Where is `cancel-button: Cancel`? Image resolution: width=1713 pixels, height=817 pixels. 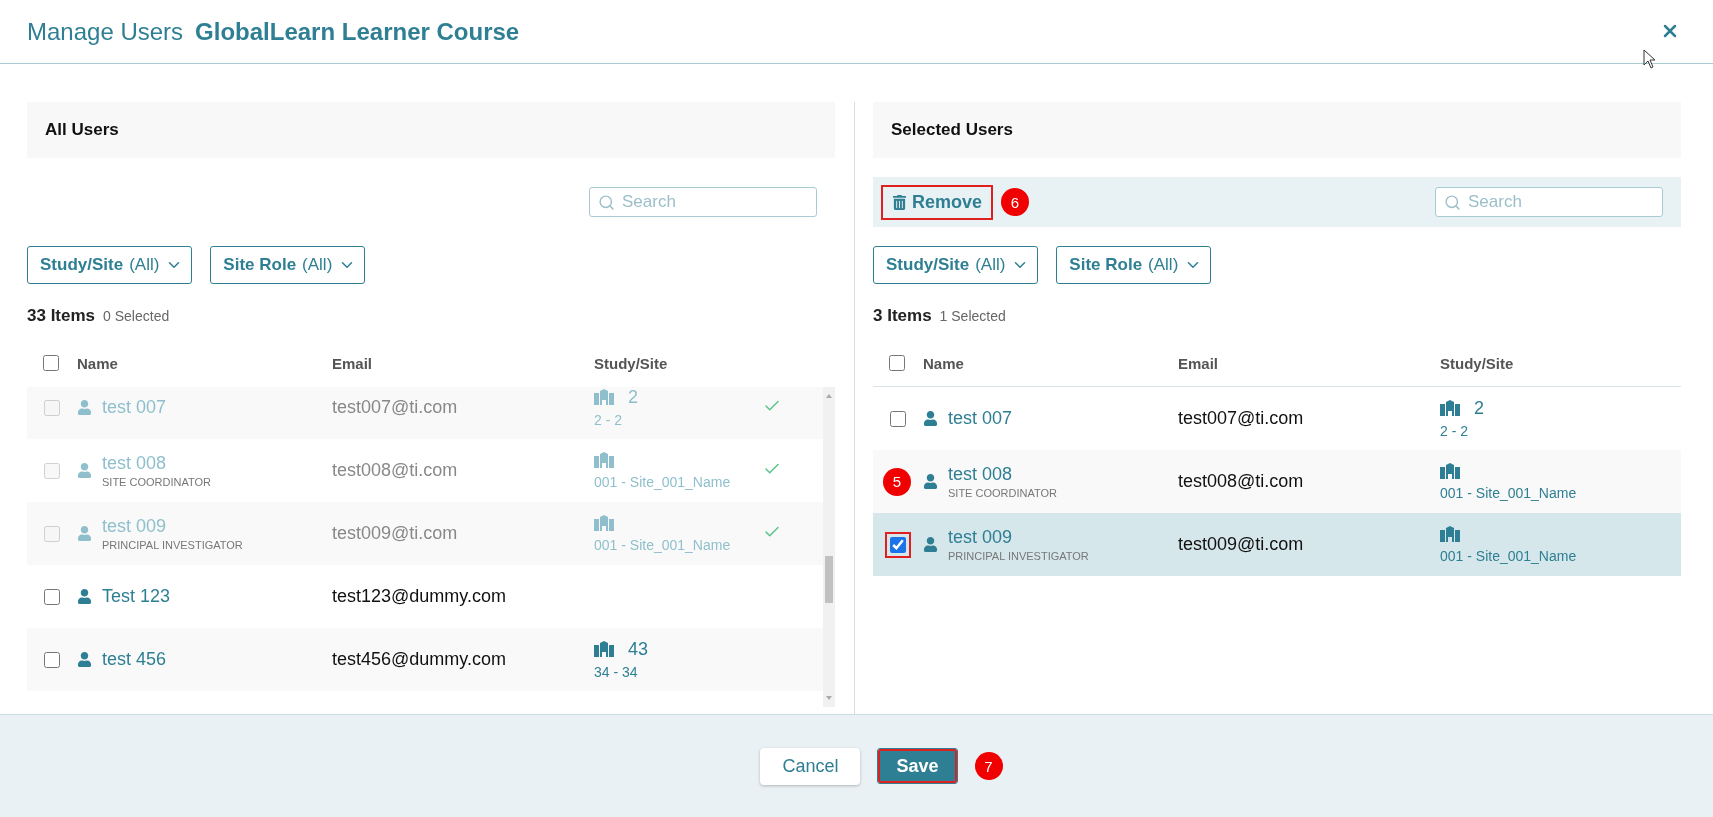
cancel-button: Cancel is located at coordinates (810, 766).